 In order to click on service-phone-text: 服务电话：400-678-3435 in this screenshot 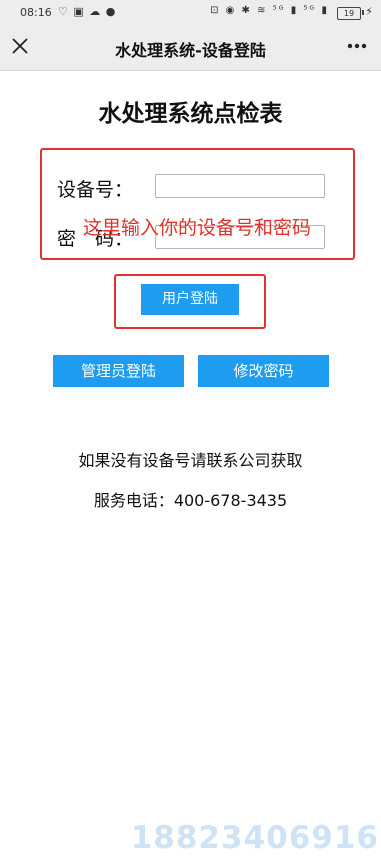, I will do `click(190, 500)`.